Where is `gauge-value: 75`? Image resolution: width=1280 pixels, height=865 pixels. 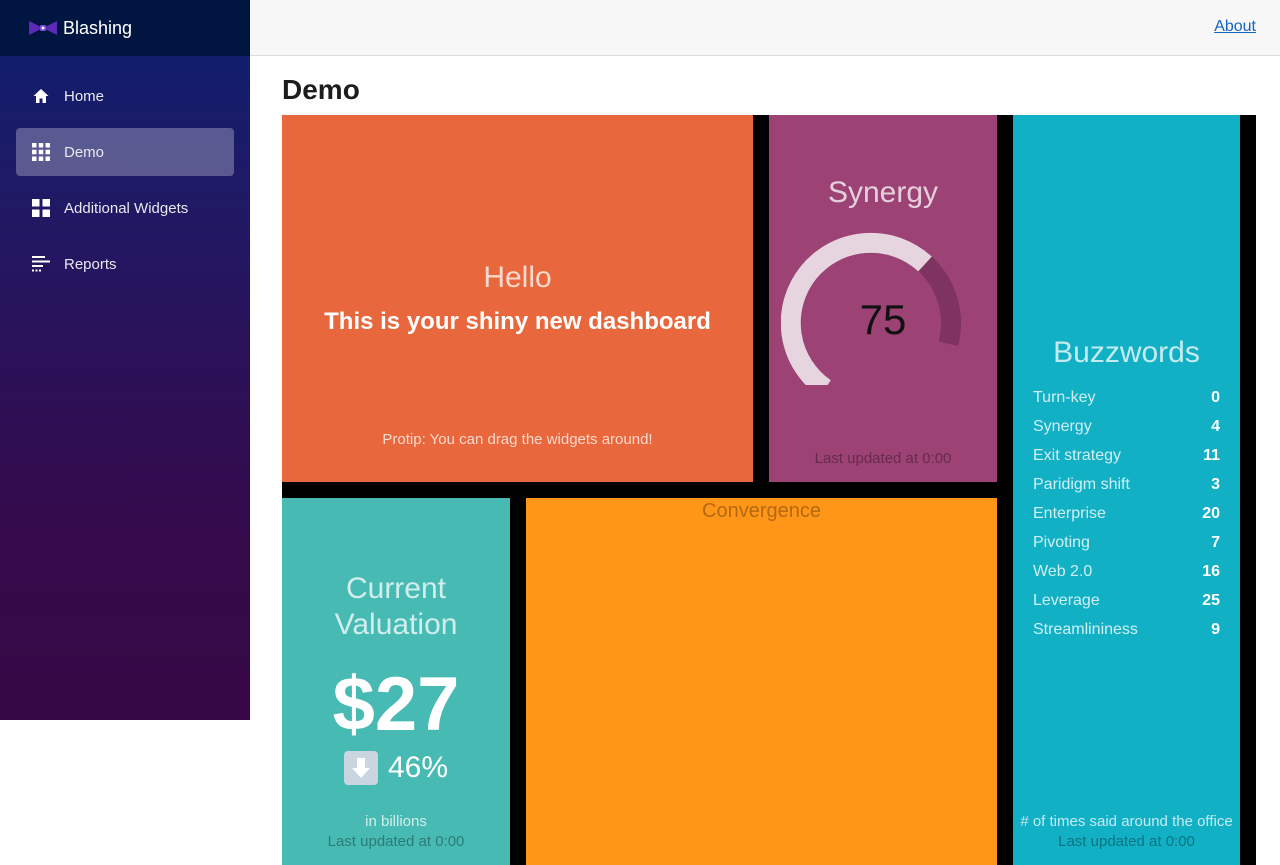 gauge-value: 75 is located at coordinates (883, 319).